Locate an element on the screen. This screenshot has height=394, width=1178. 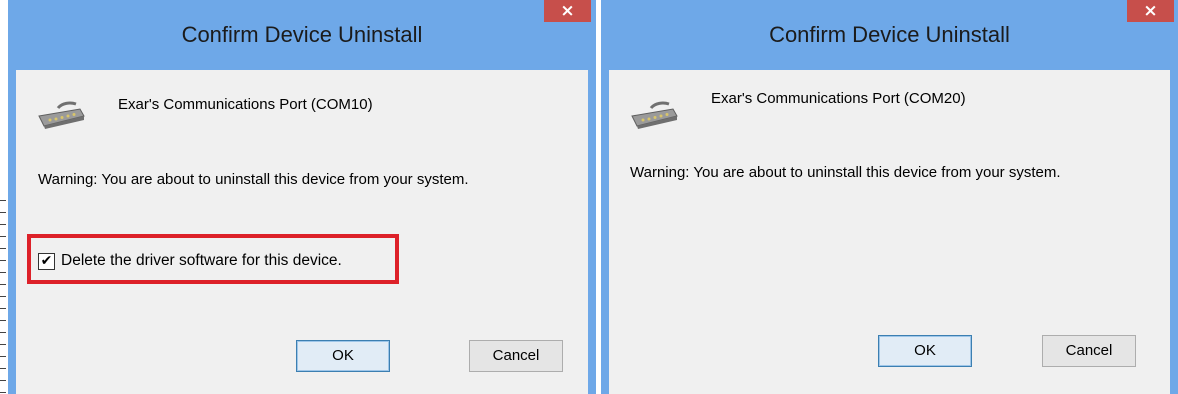
delete-driver-checkbox: ✔ is located at coordinates (46, 261).